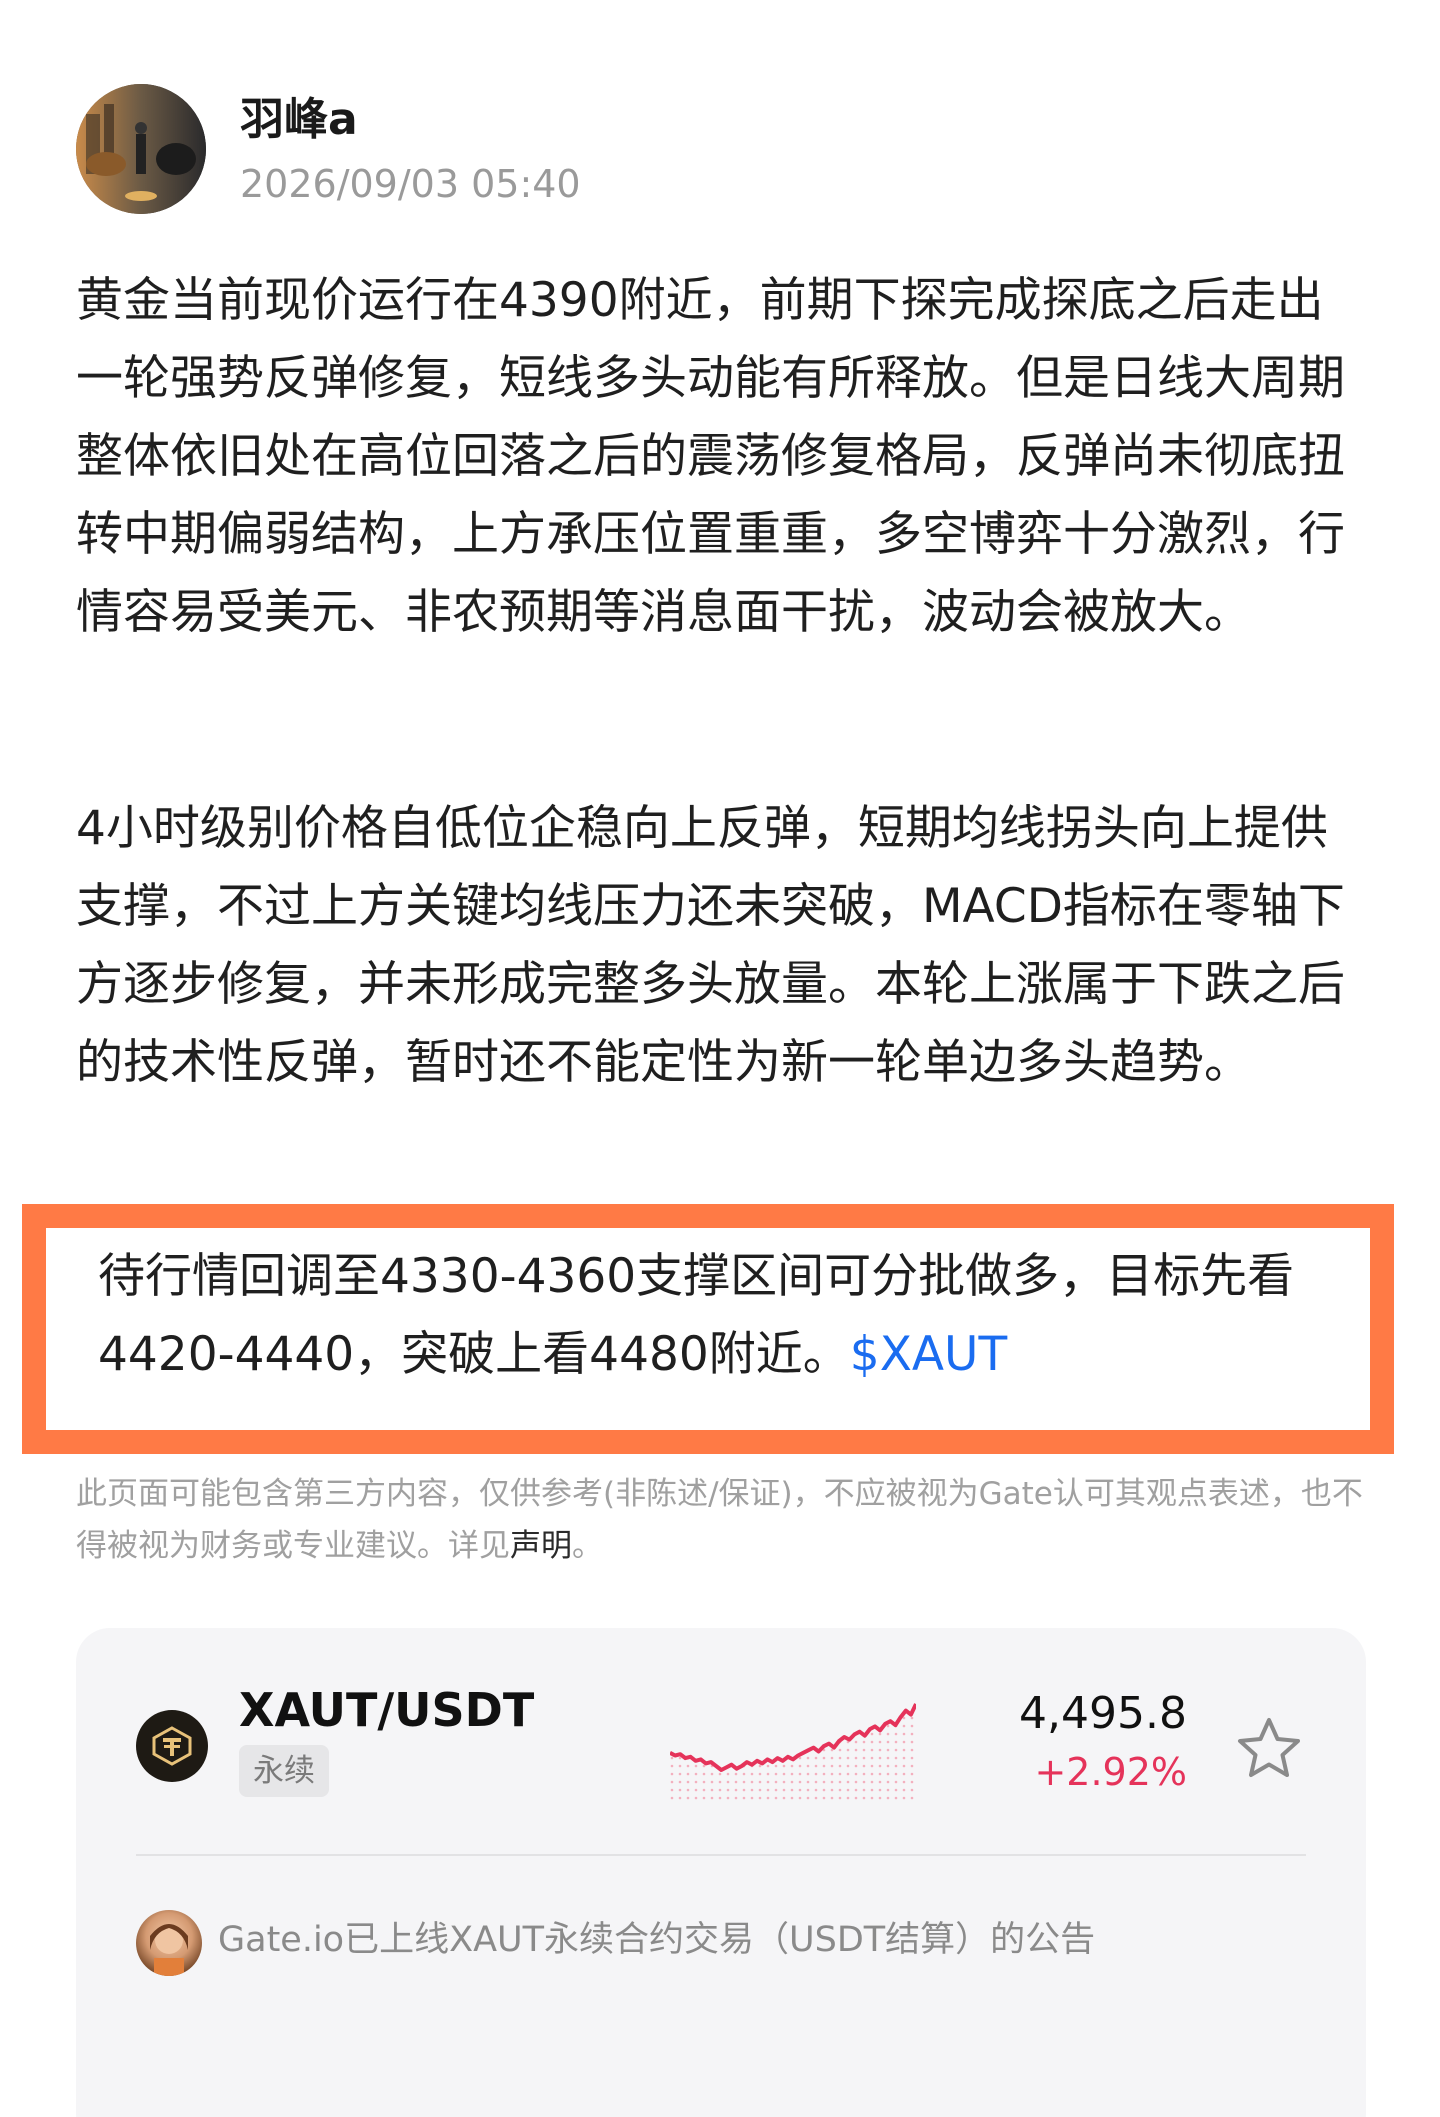 The width and height of the screenshot is (1440, 2117). Describe the element at coordinates (1110, 1772) in the screenshot. I see `price-change-percent: +2.92%` at that location.